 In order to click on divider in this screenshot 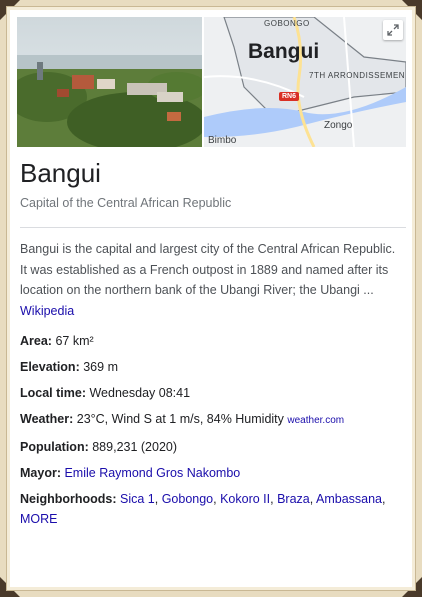, I will do `click(213, 227)`.